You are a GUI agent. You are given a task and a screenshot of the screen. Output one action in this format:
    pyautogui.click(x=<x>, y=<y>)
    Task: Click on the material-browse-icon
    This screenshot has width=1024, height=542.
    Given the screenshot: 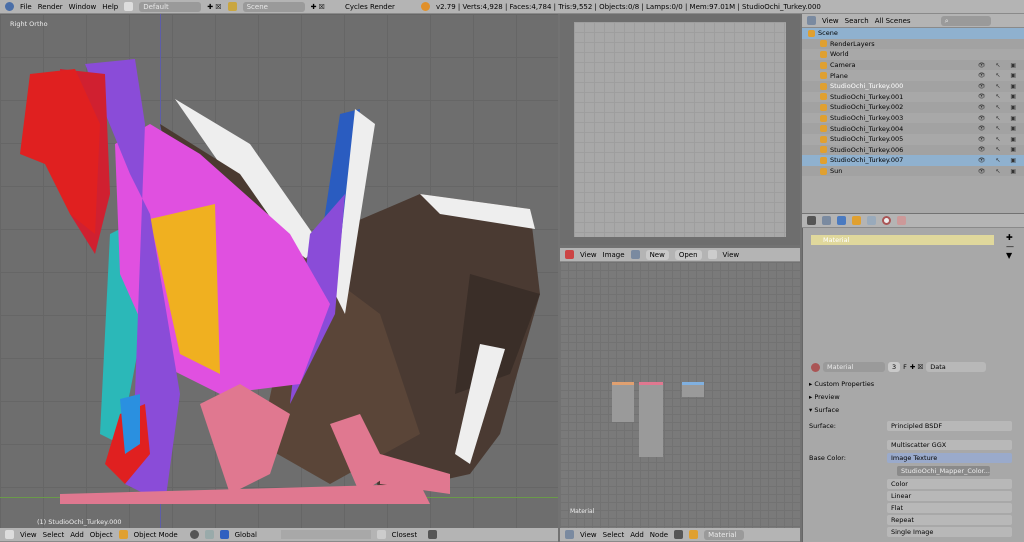 What is the action you would take?
    pyautogui.click(x=815, y=367)
    